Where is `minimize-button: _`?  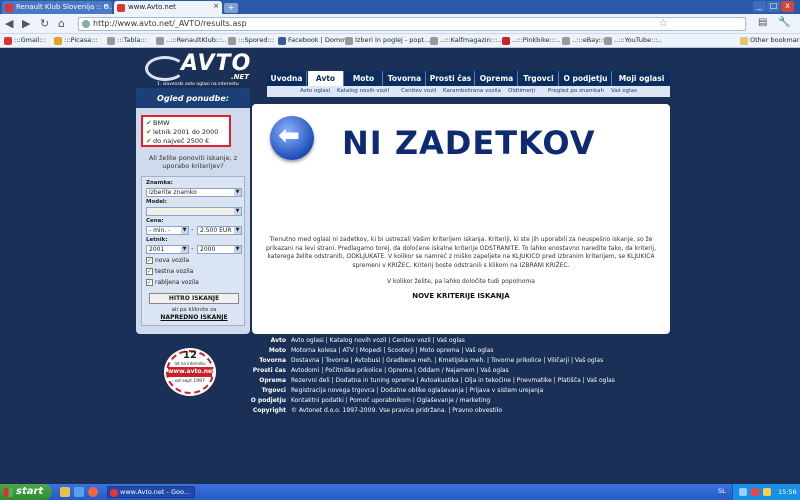 minimize-button: _ is located at coordinates (759, 6).